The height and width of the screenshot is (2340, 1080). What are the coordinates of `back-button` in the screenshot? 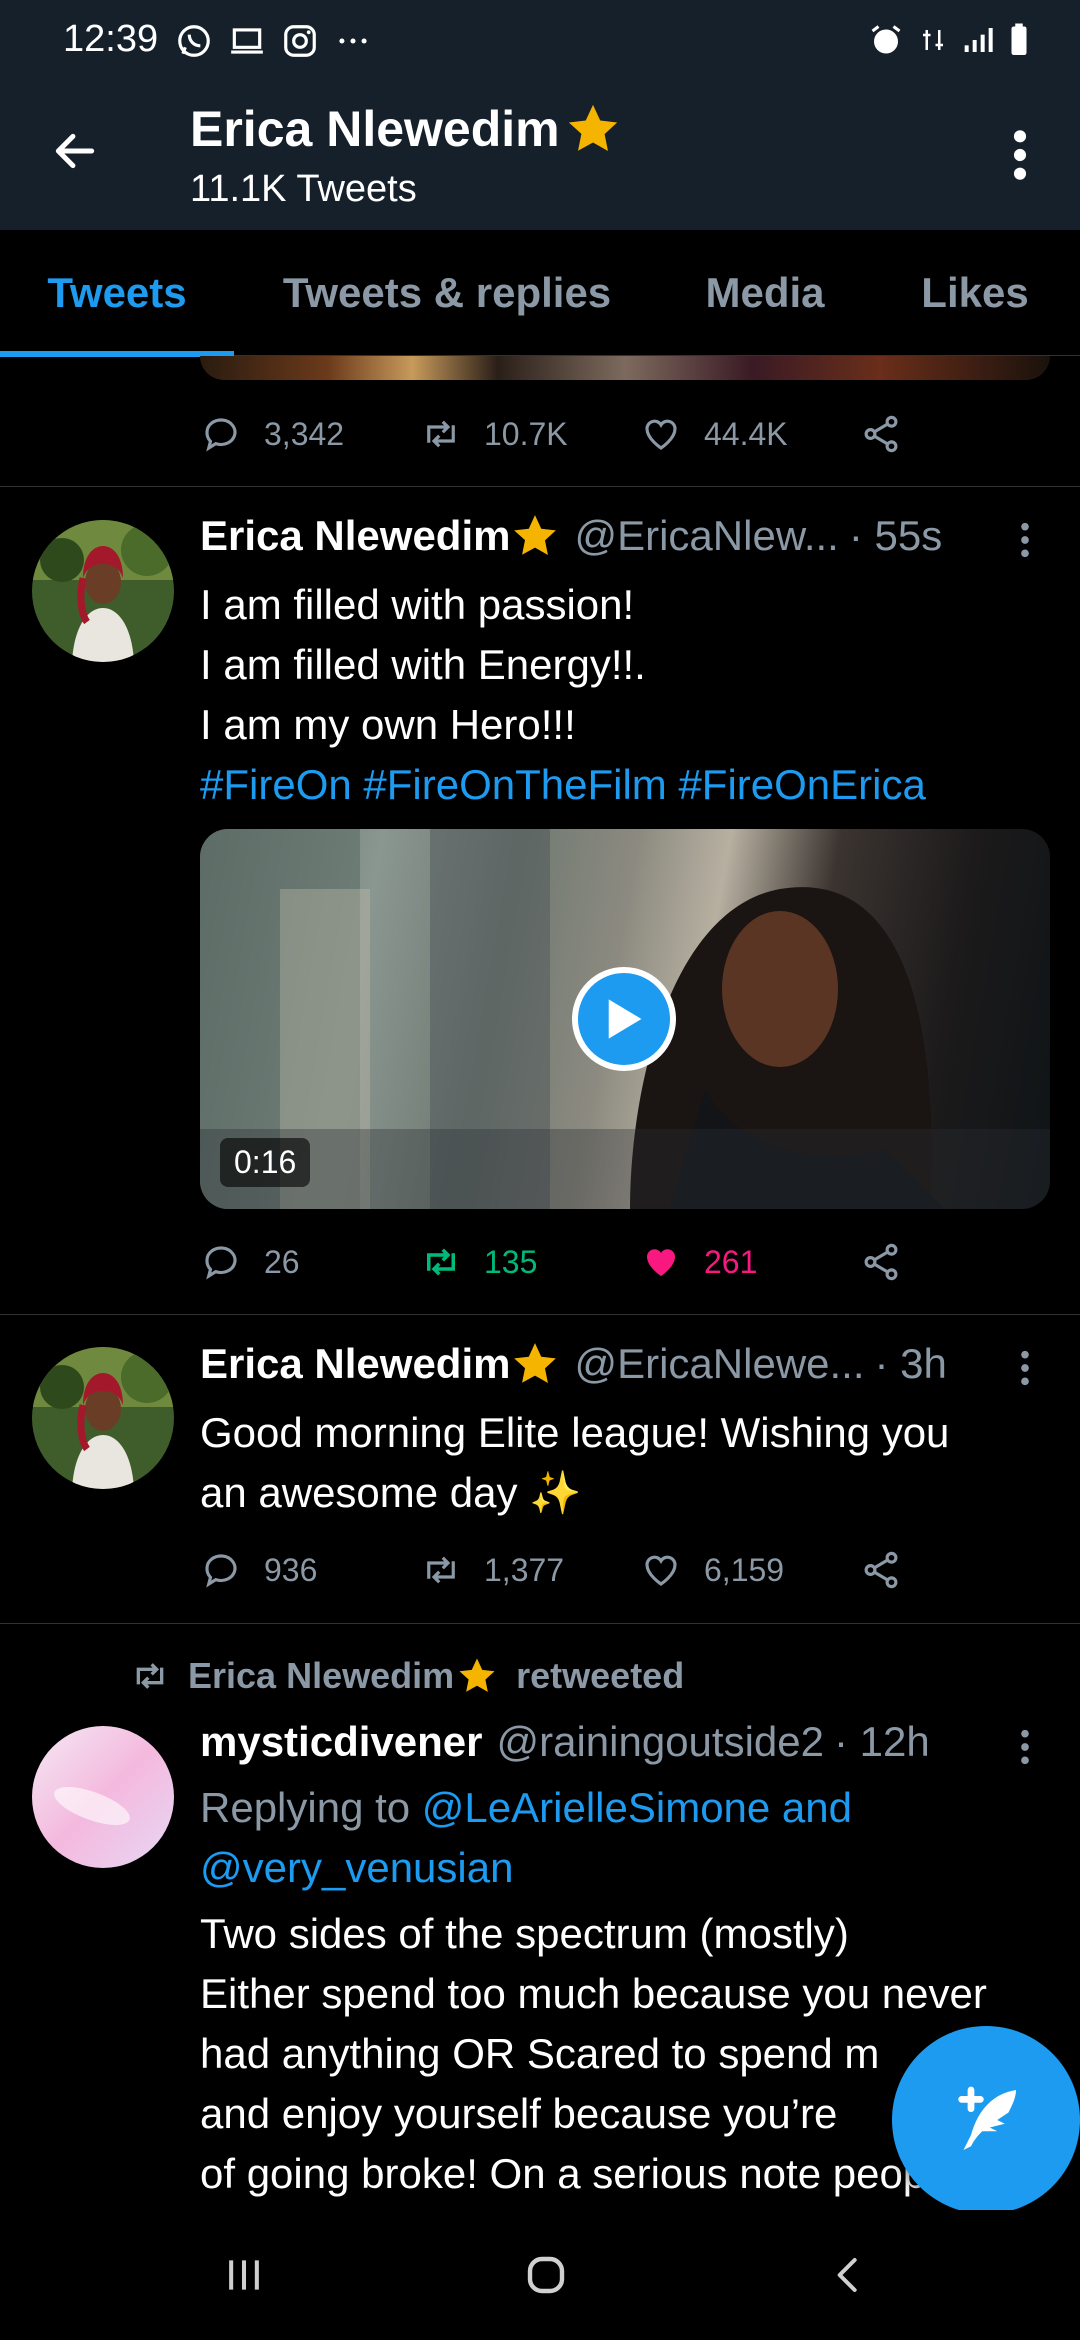 It's located at (75, 151).